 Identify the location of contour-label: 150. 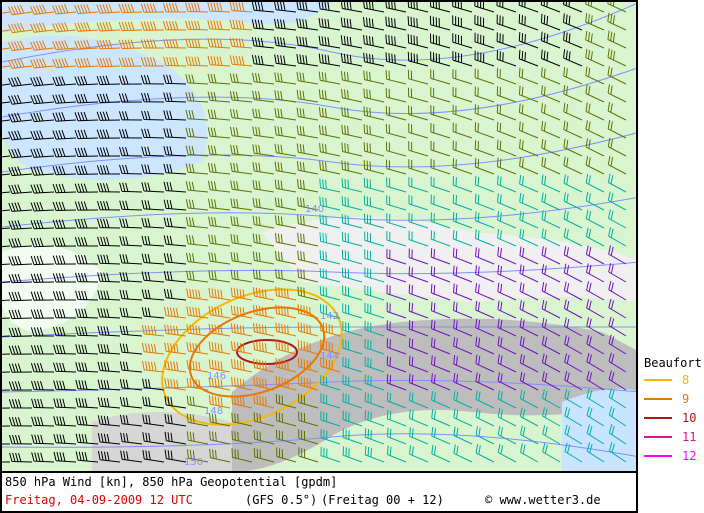
(193, 462).